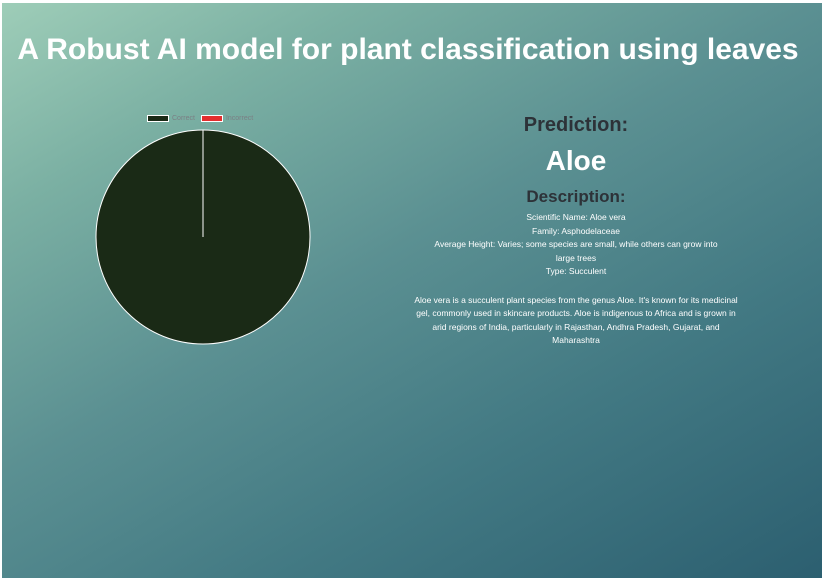  Describe the element at coordinates (576, 217) in the screenshot. I see `scientific-name: Scientific Name: Aloe vera` at that location.